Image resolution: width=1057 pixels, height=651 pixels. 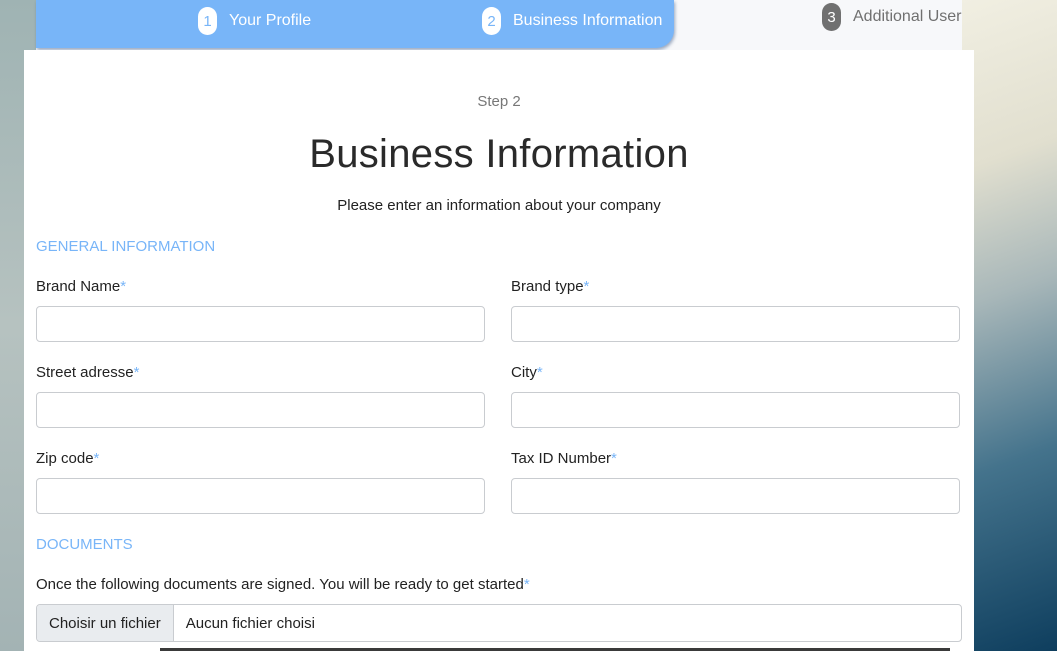 I want to click on city-input, so click(x=735, y=410).